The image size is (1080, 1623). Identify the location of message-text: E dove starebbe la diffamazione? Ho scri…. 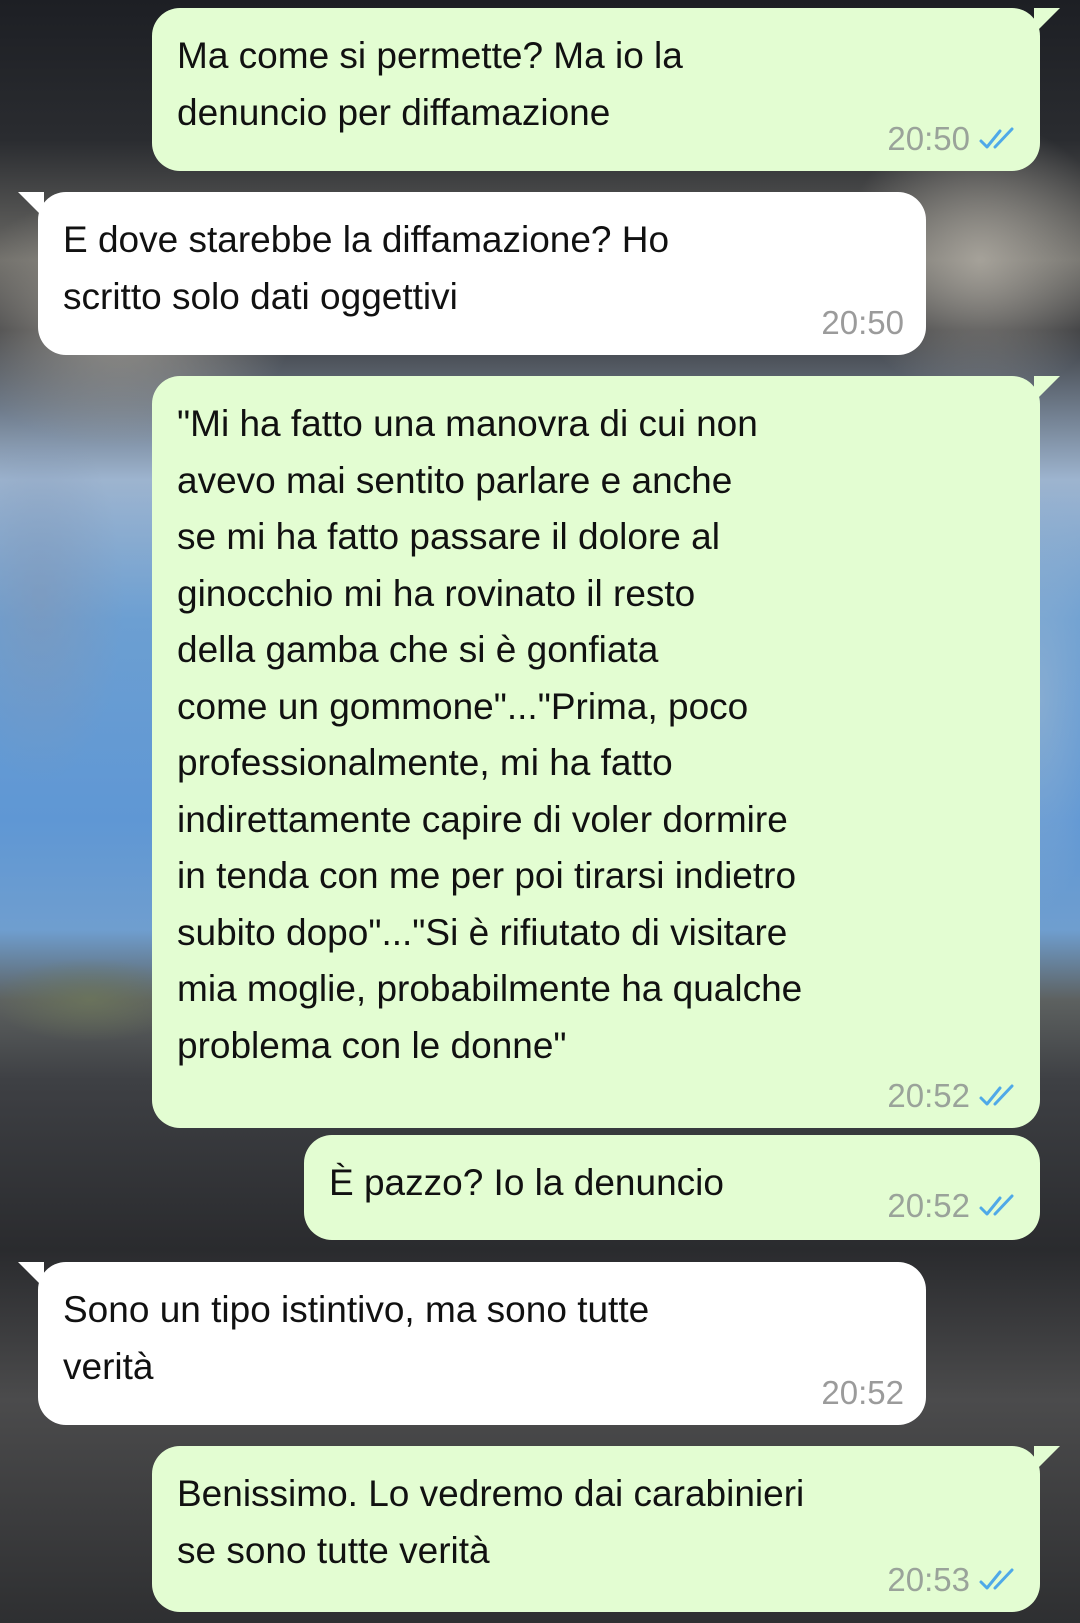
(366, 268).